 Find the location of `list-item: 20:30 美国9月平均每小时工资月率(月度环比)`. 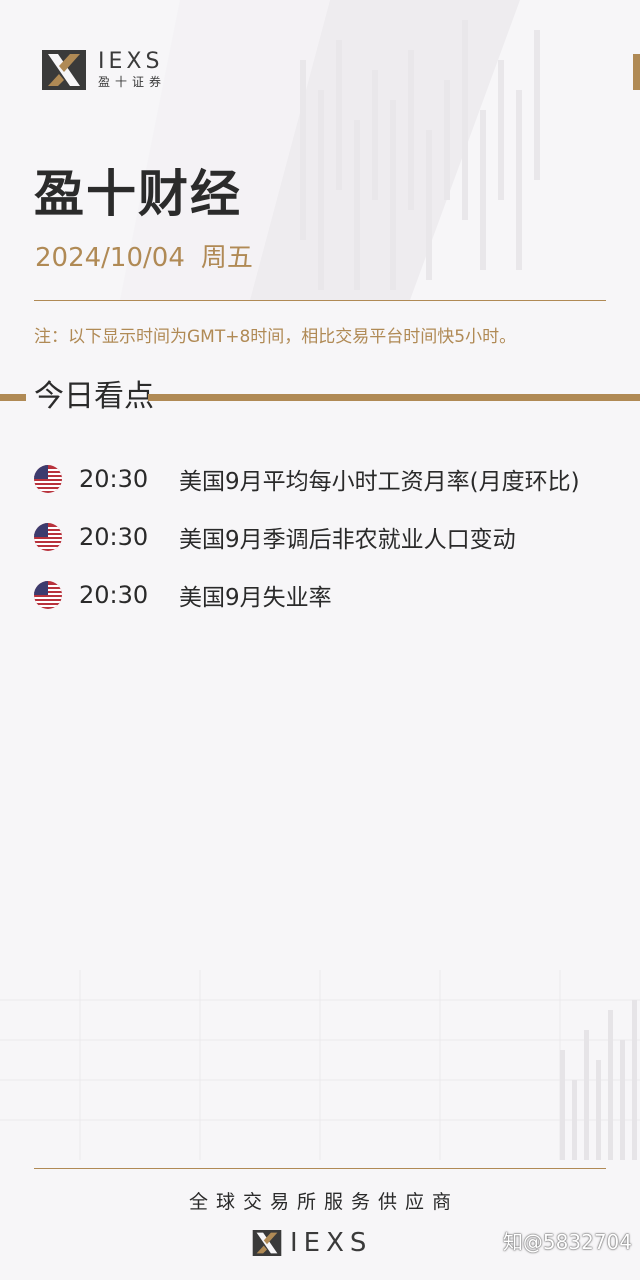

list-item: 20:30 美国9月平均每小时工资月率(月度环比) is located at coordinates (334, 479).